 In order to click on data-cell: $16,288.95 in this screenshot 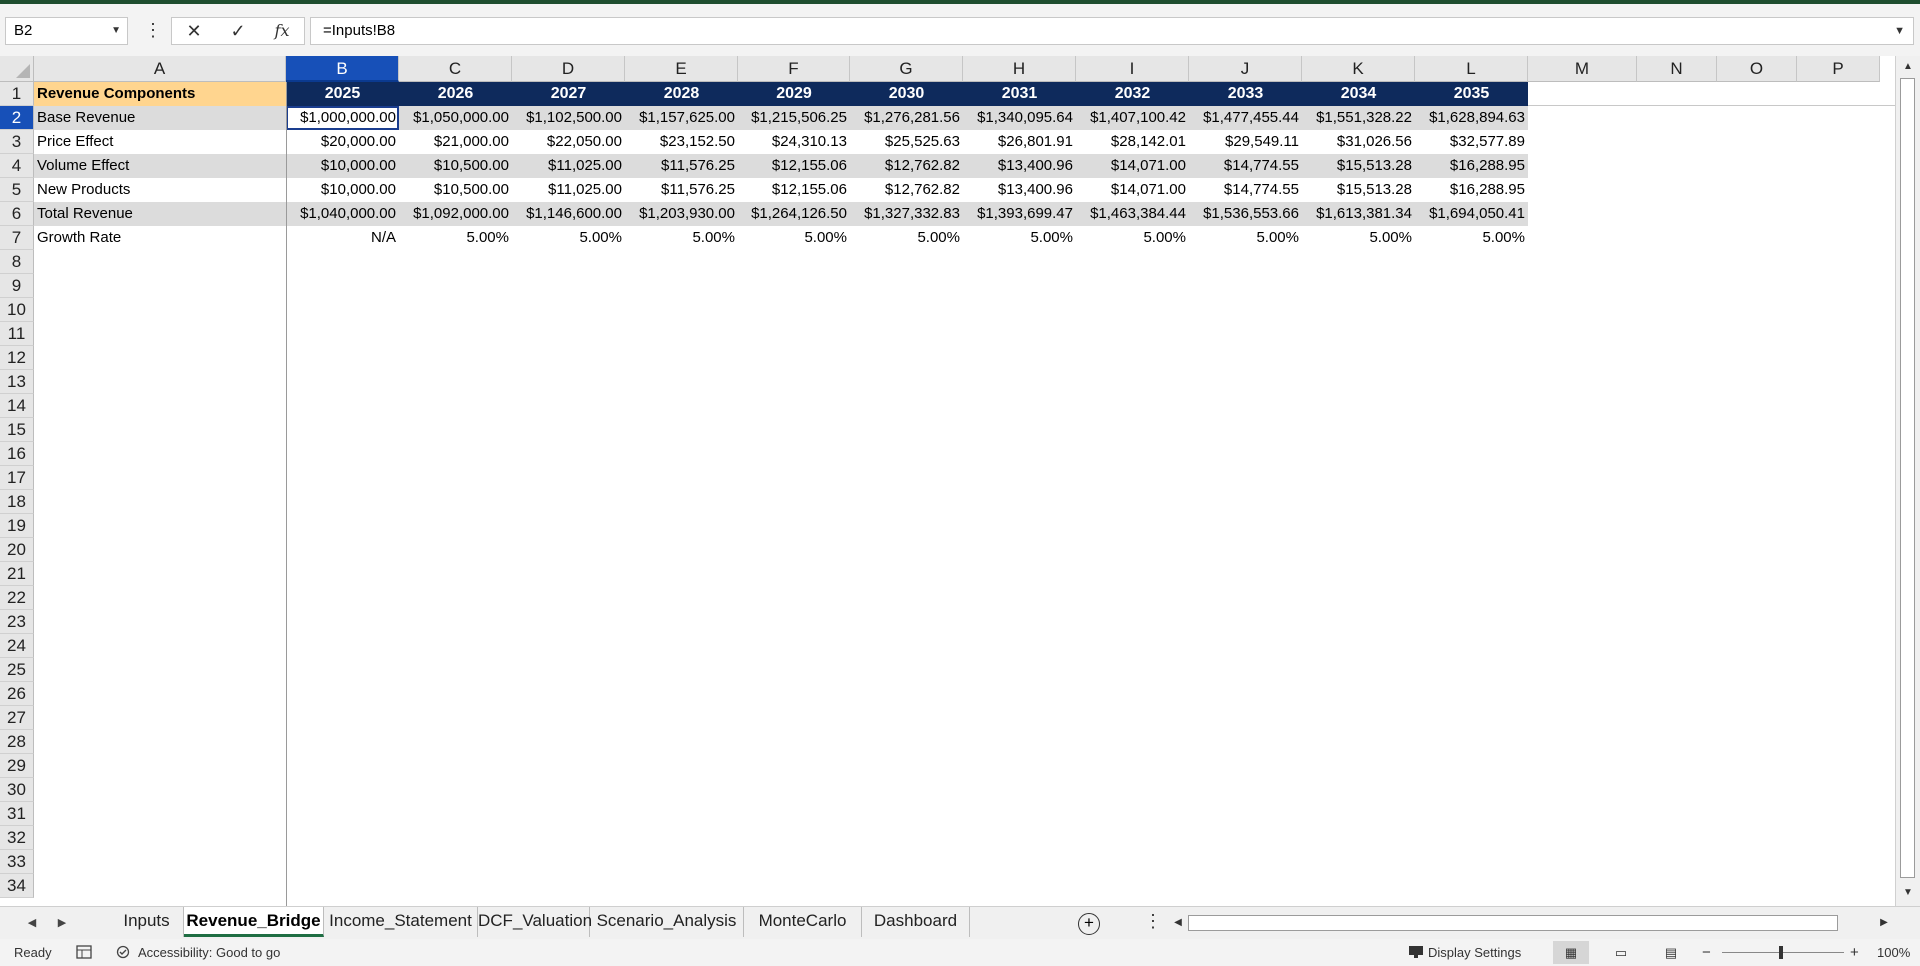, I will do `click(1471, 190)`.